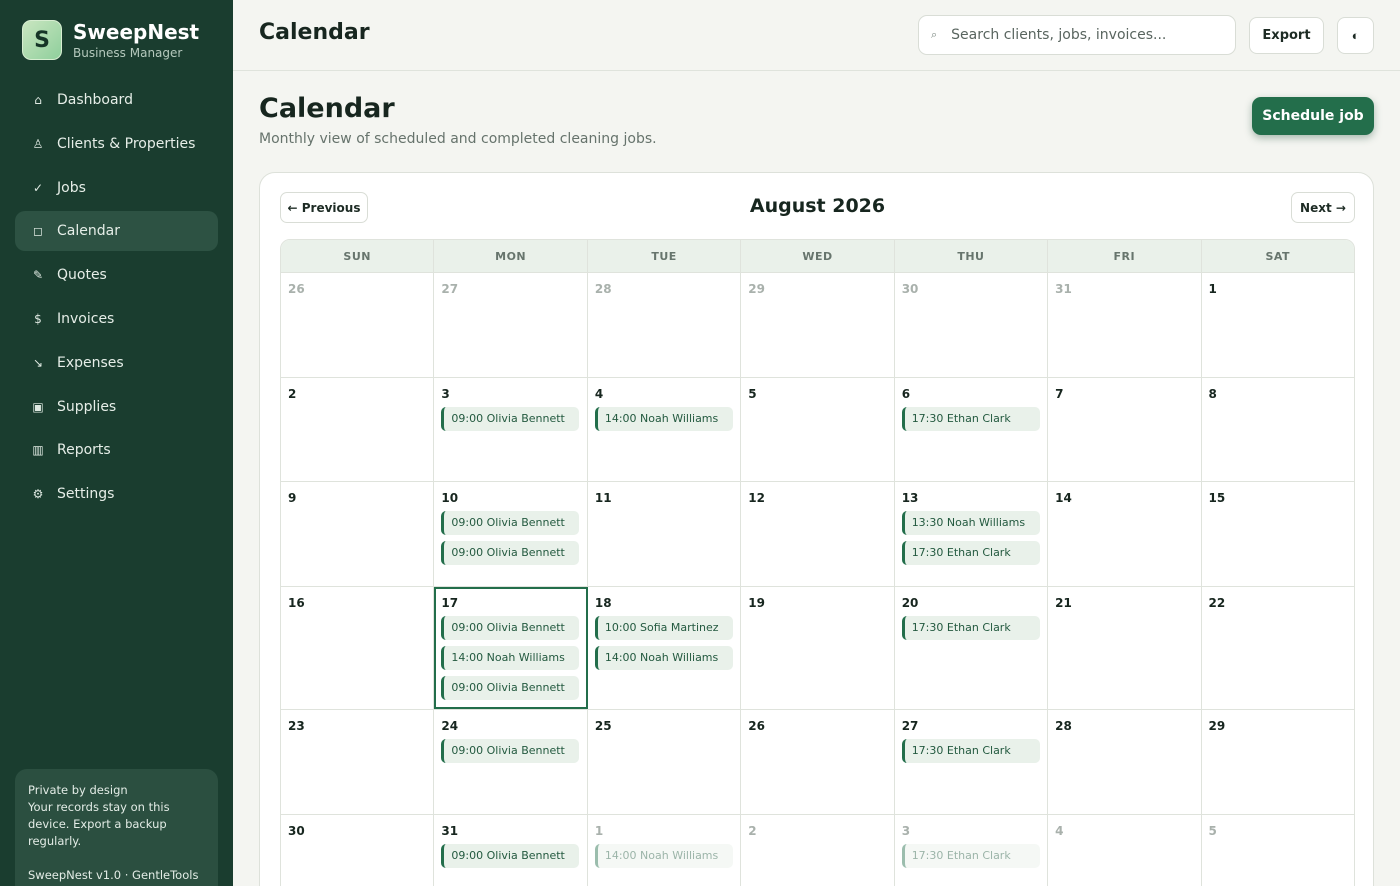  I want to click on calendar-day-cell: 3 17:30 Ethan Clark, so click(972, 850).